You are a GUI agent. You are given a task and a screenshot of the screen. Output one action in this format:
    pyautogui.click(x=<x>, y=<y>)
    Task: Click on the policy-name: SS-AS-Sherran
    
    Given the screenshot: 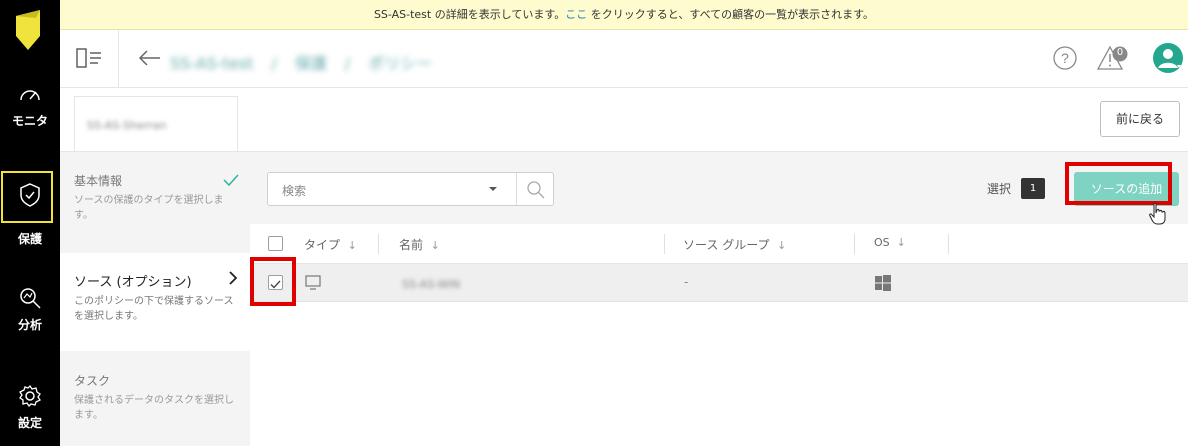 What is the action you would take?
    pyautogui.click(x=127, y=125)
    